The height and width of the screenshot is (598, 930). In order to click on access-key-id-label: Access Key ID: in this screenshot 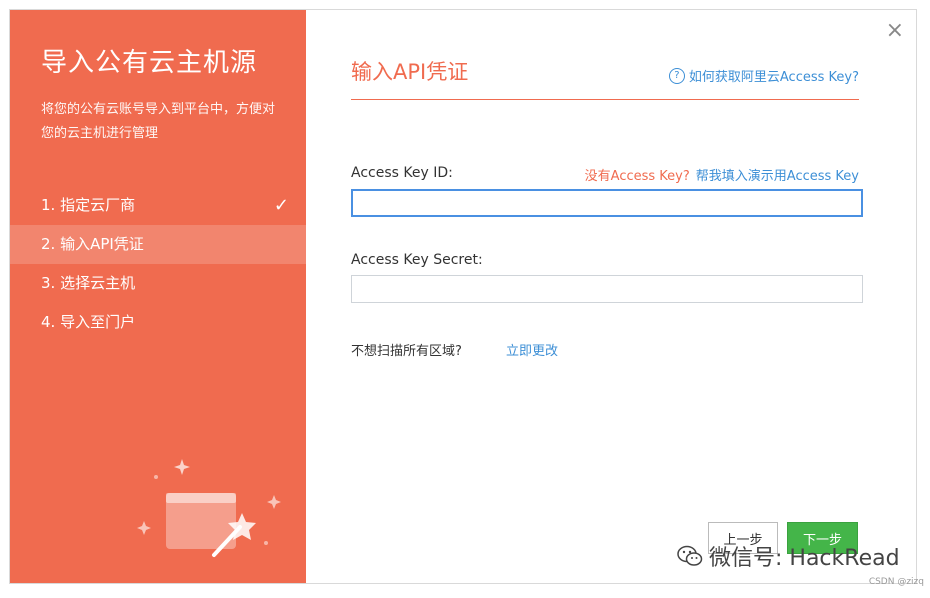, I will do `click(402, 173)`.